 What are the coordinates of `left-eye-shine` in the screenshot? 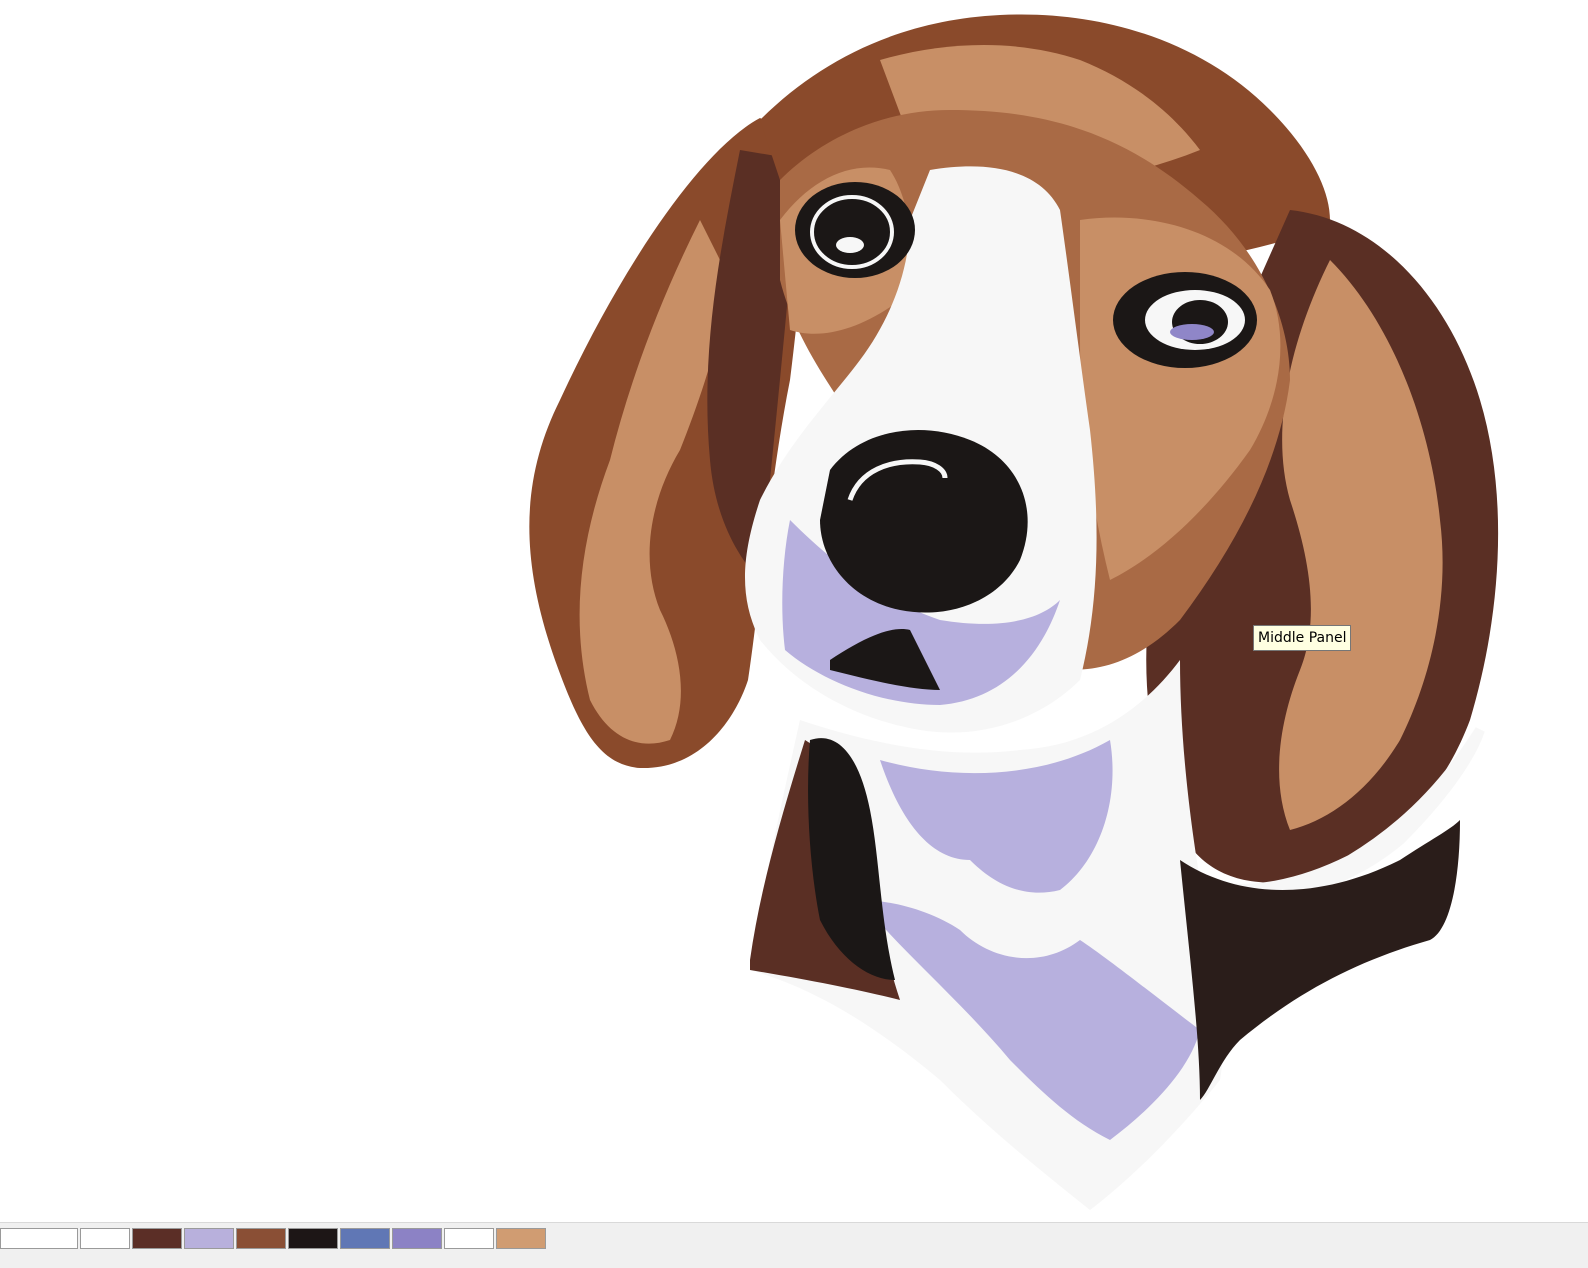 It's located at (850, 245).